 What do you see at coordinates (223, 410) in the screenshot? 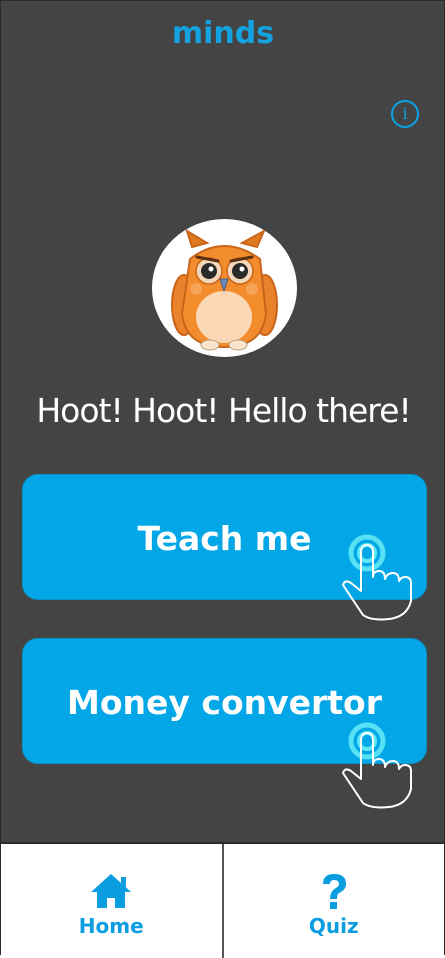
I see `greeting-text: Hoot! Hoot! Hello there!` at bounding box center [223, 410].